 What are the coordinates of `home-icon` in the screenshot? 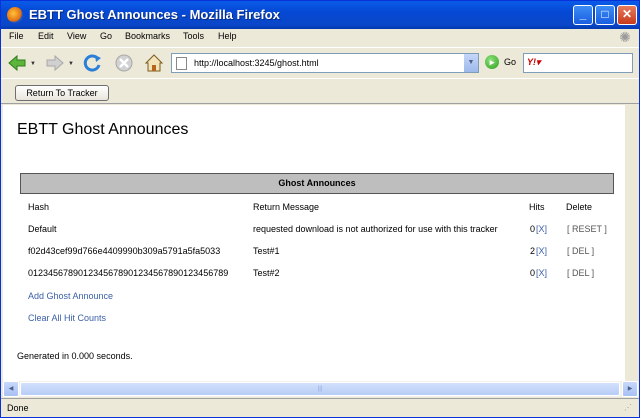 It's located at (154, 63).